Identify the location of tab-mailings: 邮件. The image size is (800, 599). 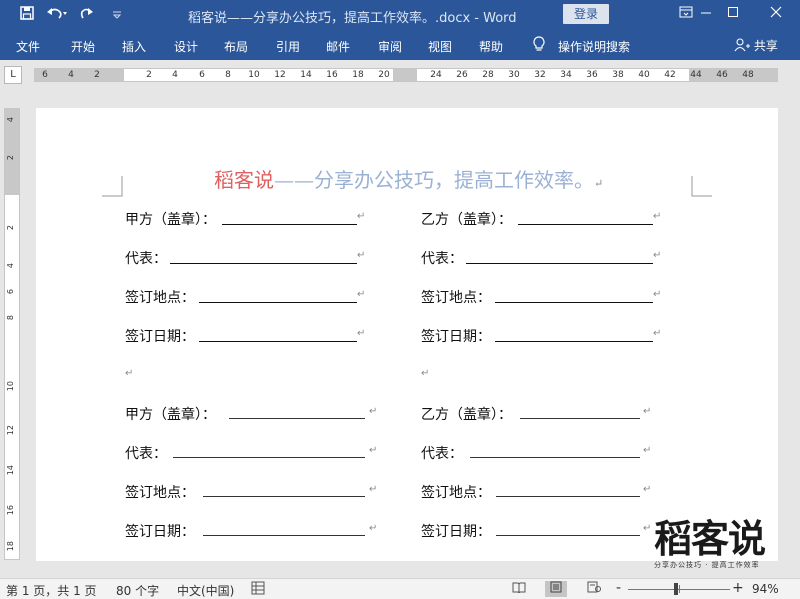
(338, 46).